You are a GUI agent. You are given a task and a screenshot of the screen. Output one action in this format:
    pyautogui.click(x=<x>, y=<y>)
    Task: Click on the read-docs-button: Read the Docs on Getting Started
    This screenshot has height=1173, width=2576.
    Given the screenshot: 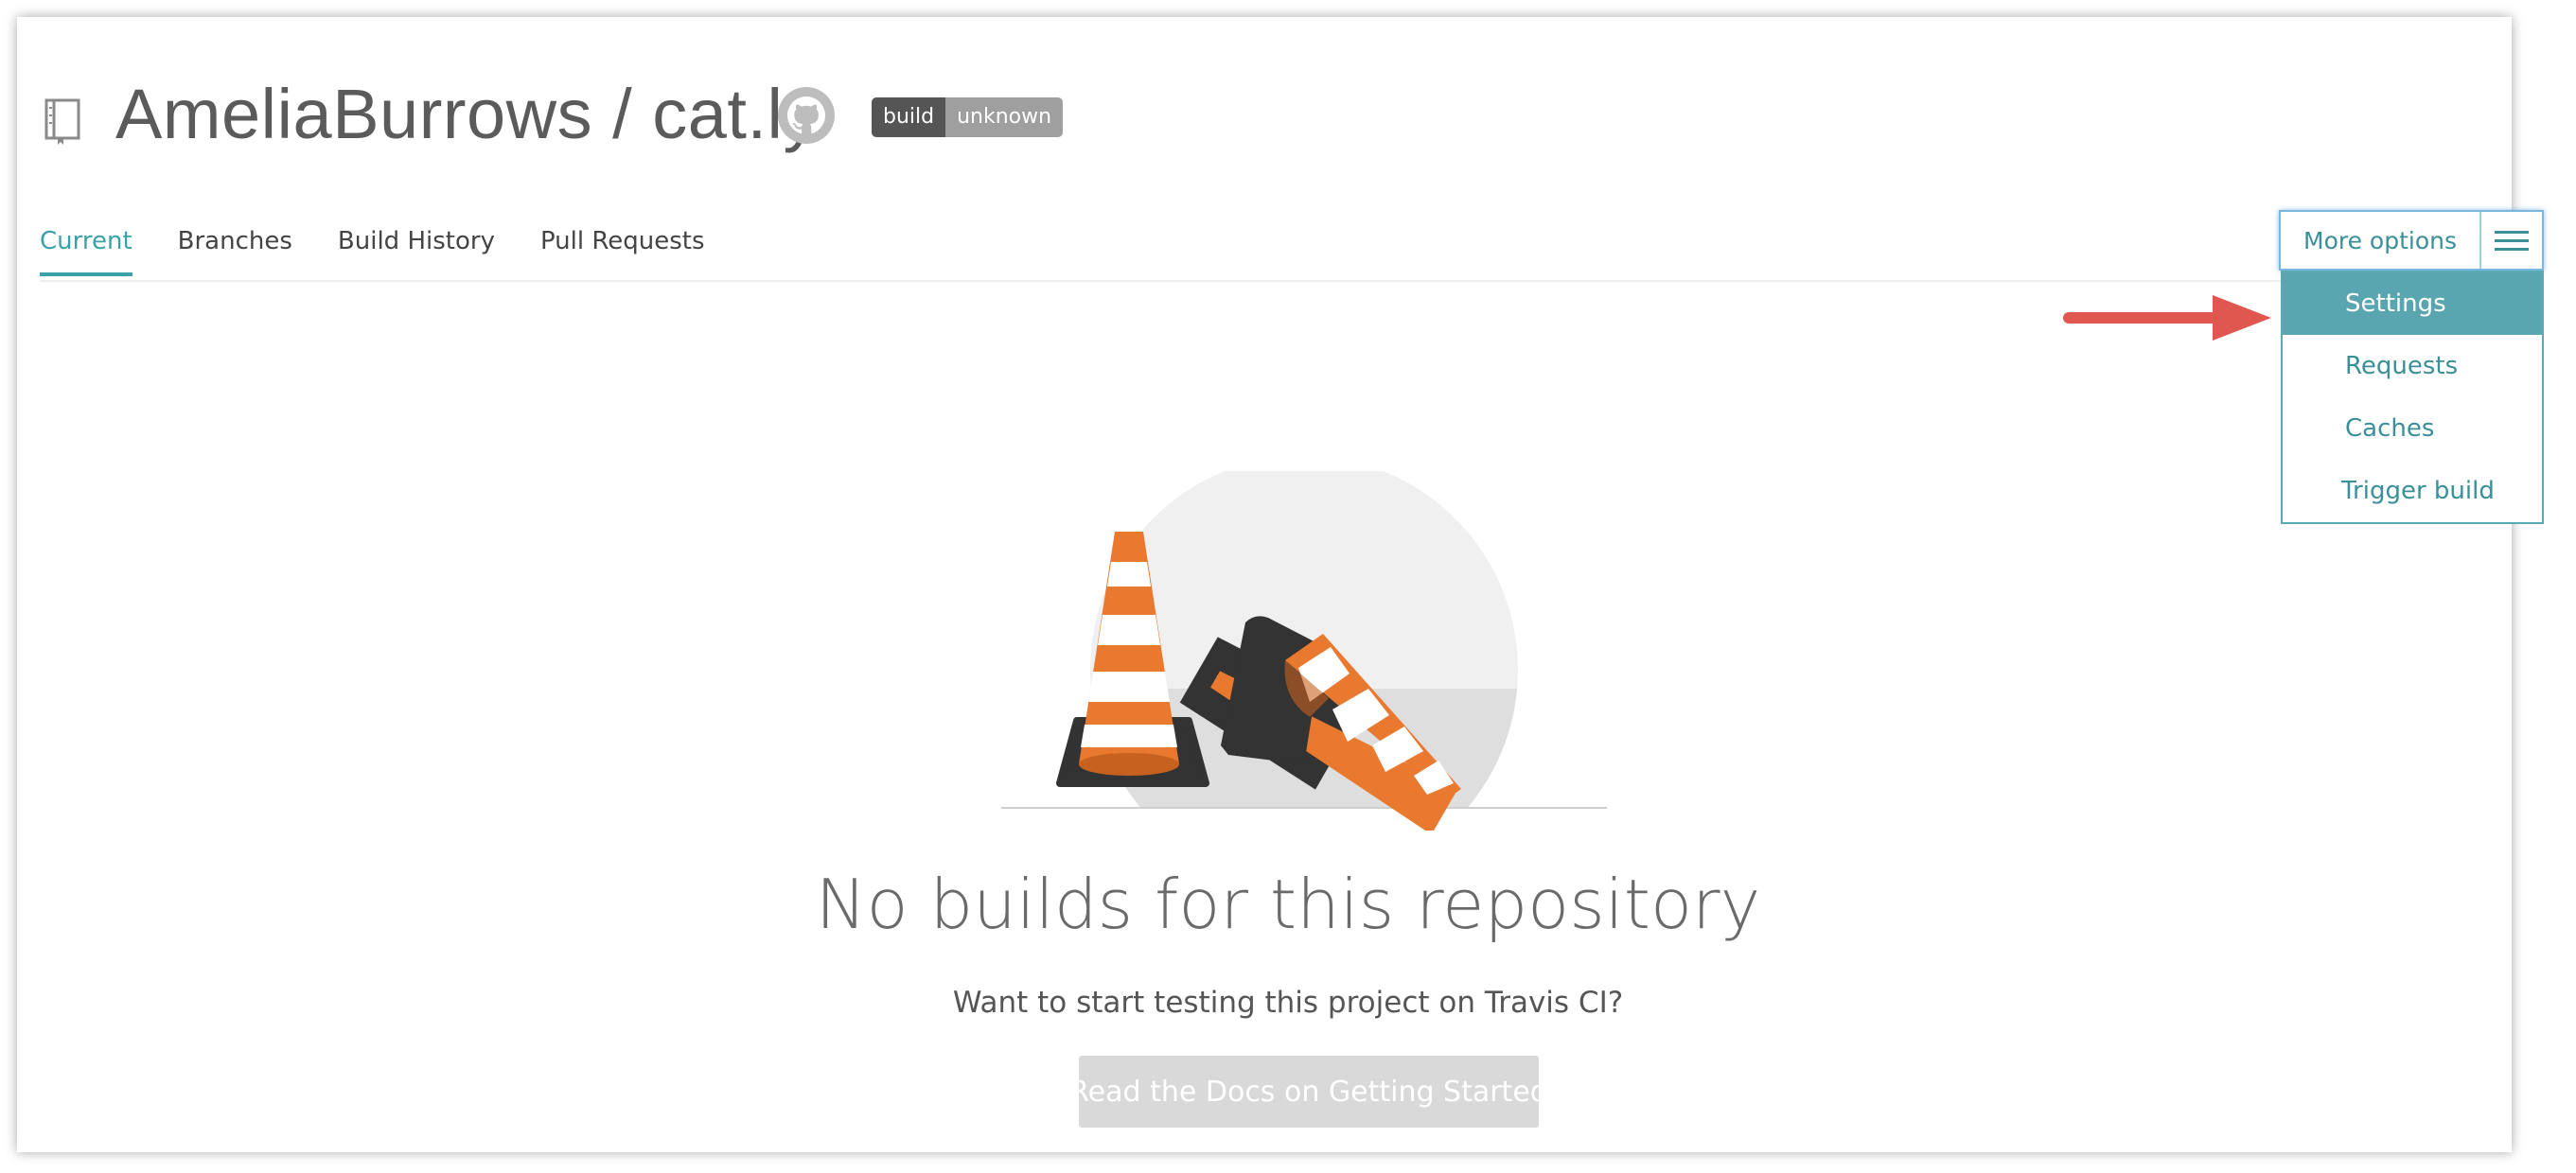 What is the action you would take?
    pyautogui.click(x=1308, y=1092)
    